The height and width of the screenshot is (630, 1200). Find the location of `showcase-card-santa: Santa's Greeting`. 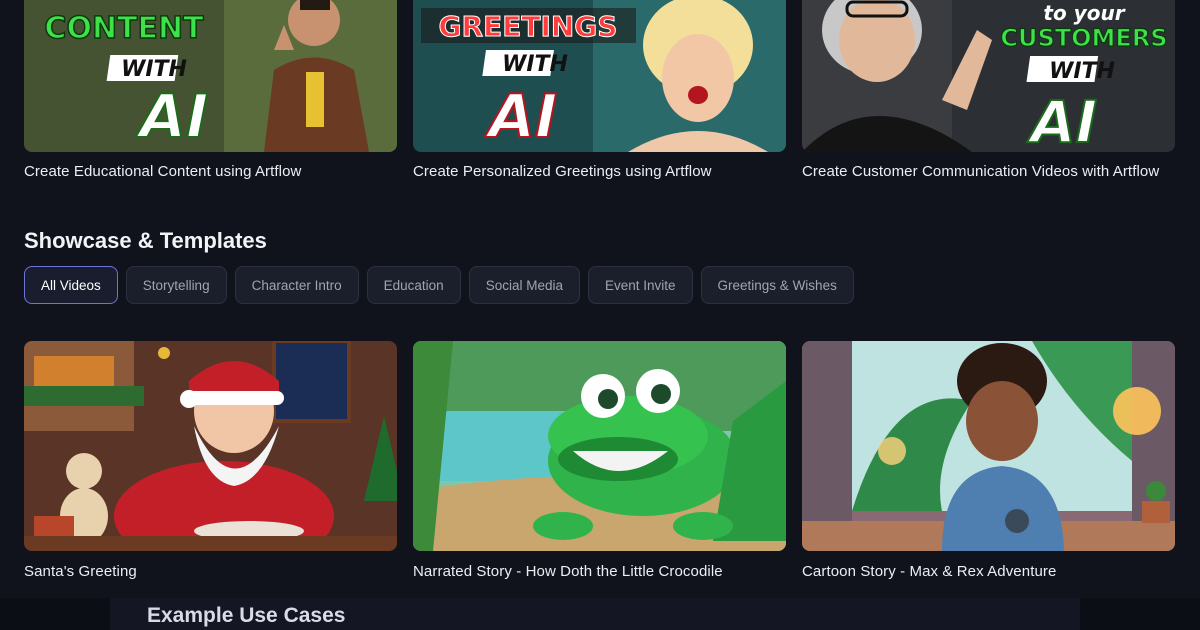

showcase-card-santa: Santa's Greeting is located at coordinates (210, 460).